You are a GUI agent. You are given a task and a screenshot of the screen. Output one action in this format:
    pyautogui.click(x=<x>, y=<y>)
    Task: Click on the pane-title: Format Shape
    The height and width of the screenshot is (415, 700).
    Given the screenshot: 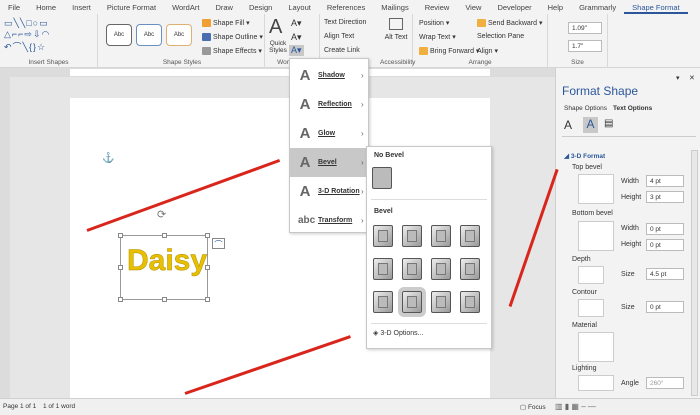 What is the action you would take?
    pyautogui.click(x=600, y=91)
    